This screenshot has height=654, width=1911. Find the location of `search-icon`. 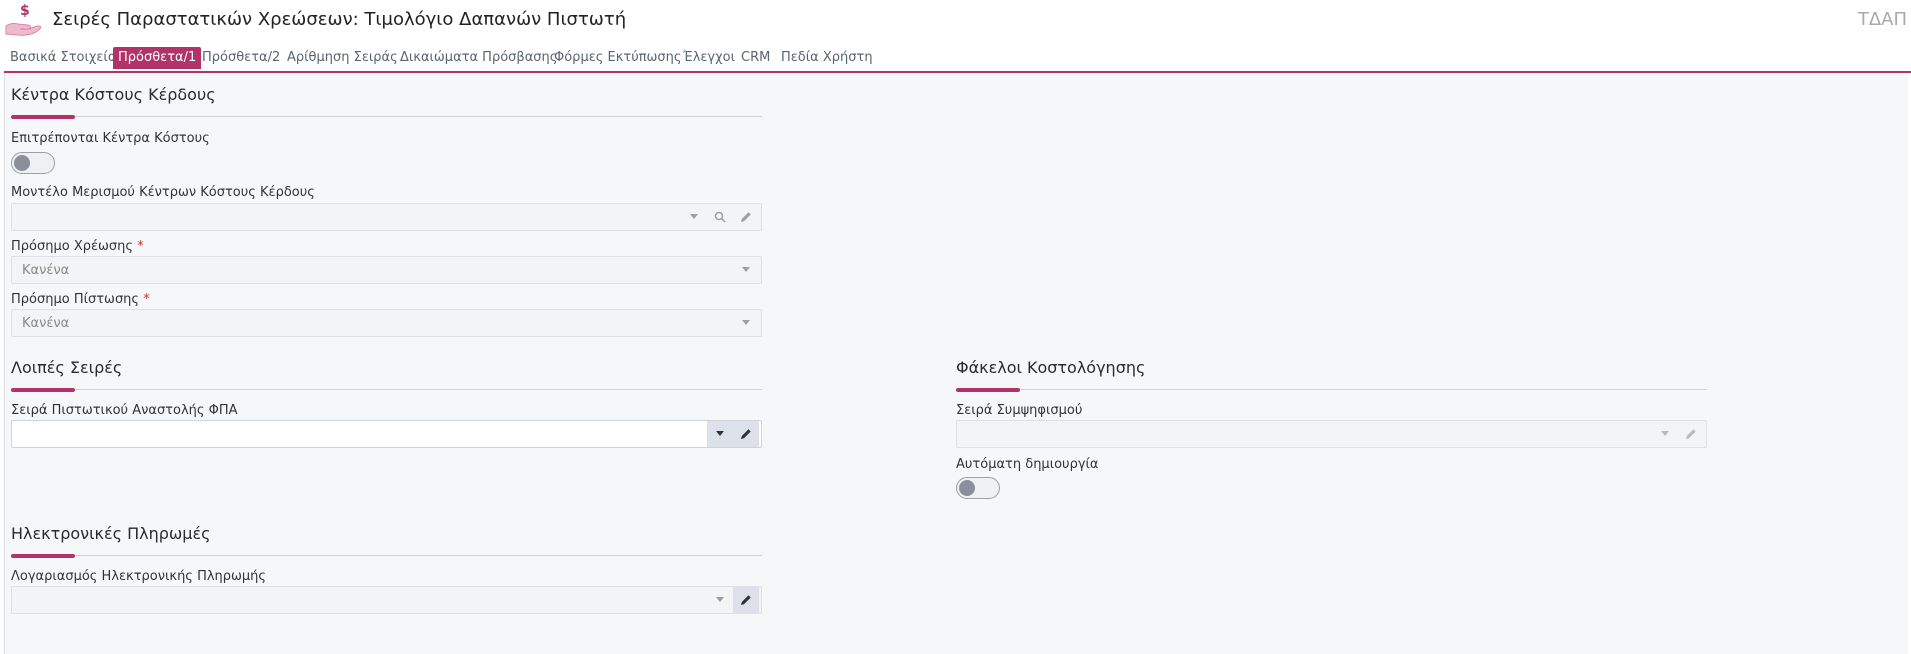

search-icon is located at coordinates (720, 217).